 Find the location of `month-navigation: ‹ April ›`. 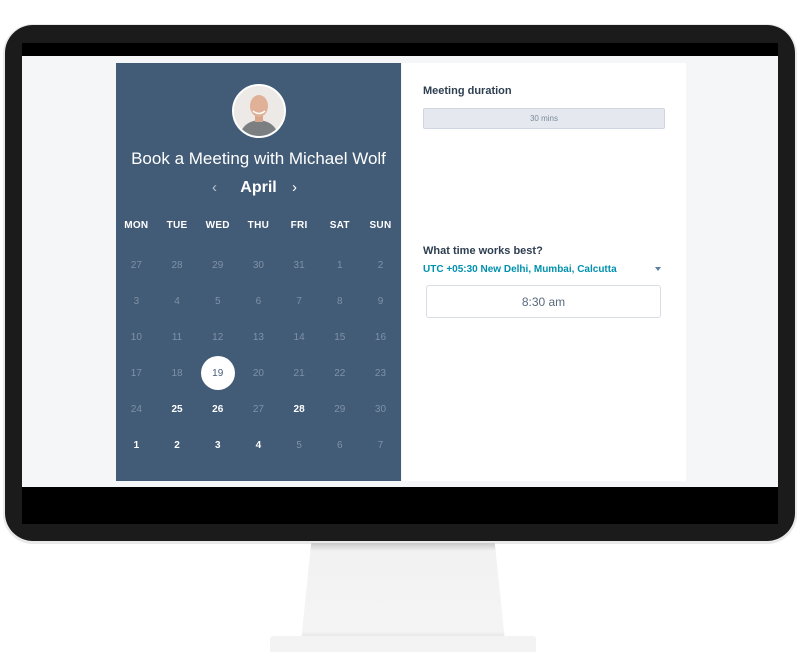

month-navigation: ‹ April › is located at coordinates (258, 190).